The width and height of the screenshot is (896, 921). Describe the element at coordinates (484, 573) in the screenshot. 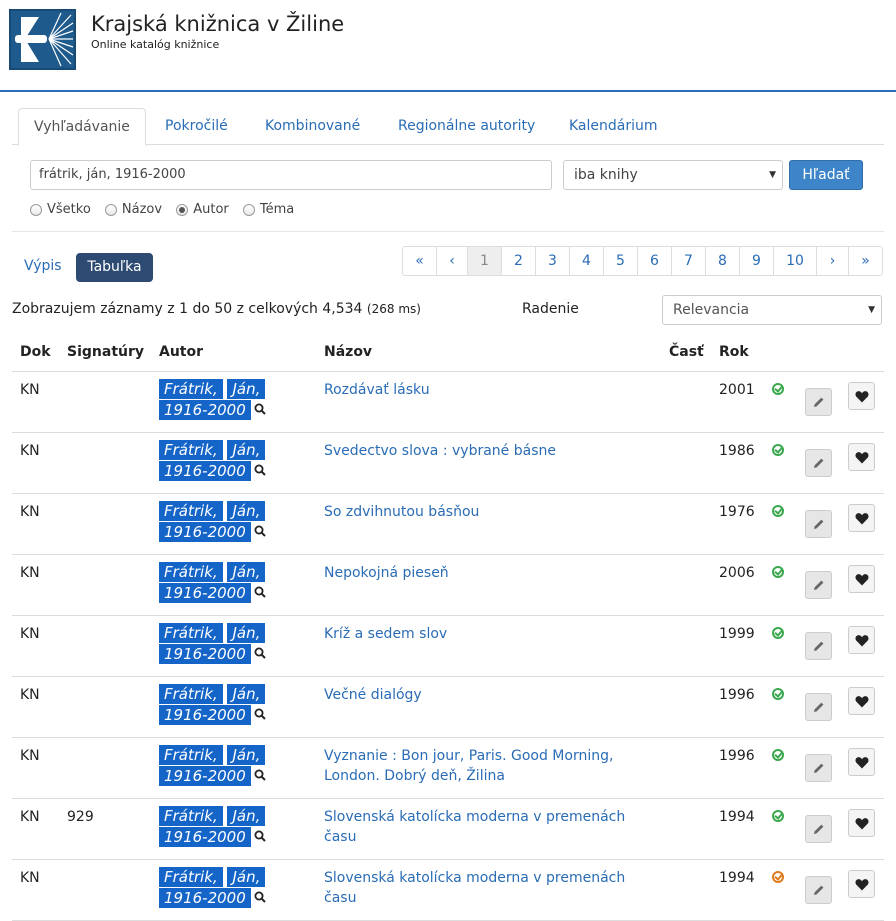

I see `record-title-link: Nepokojná pieseň` at that location.